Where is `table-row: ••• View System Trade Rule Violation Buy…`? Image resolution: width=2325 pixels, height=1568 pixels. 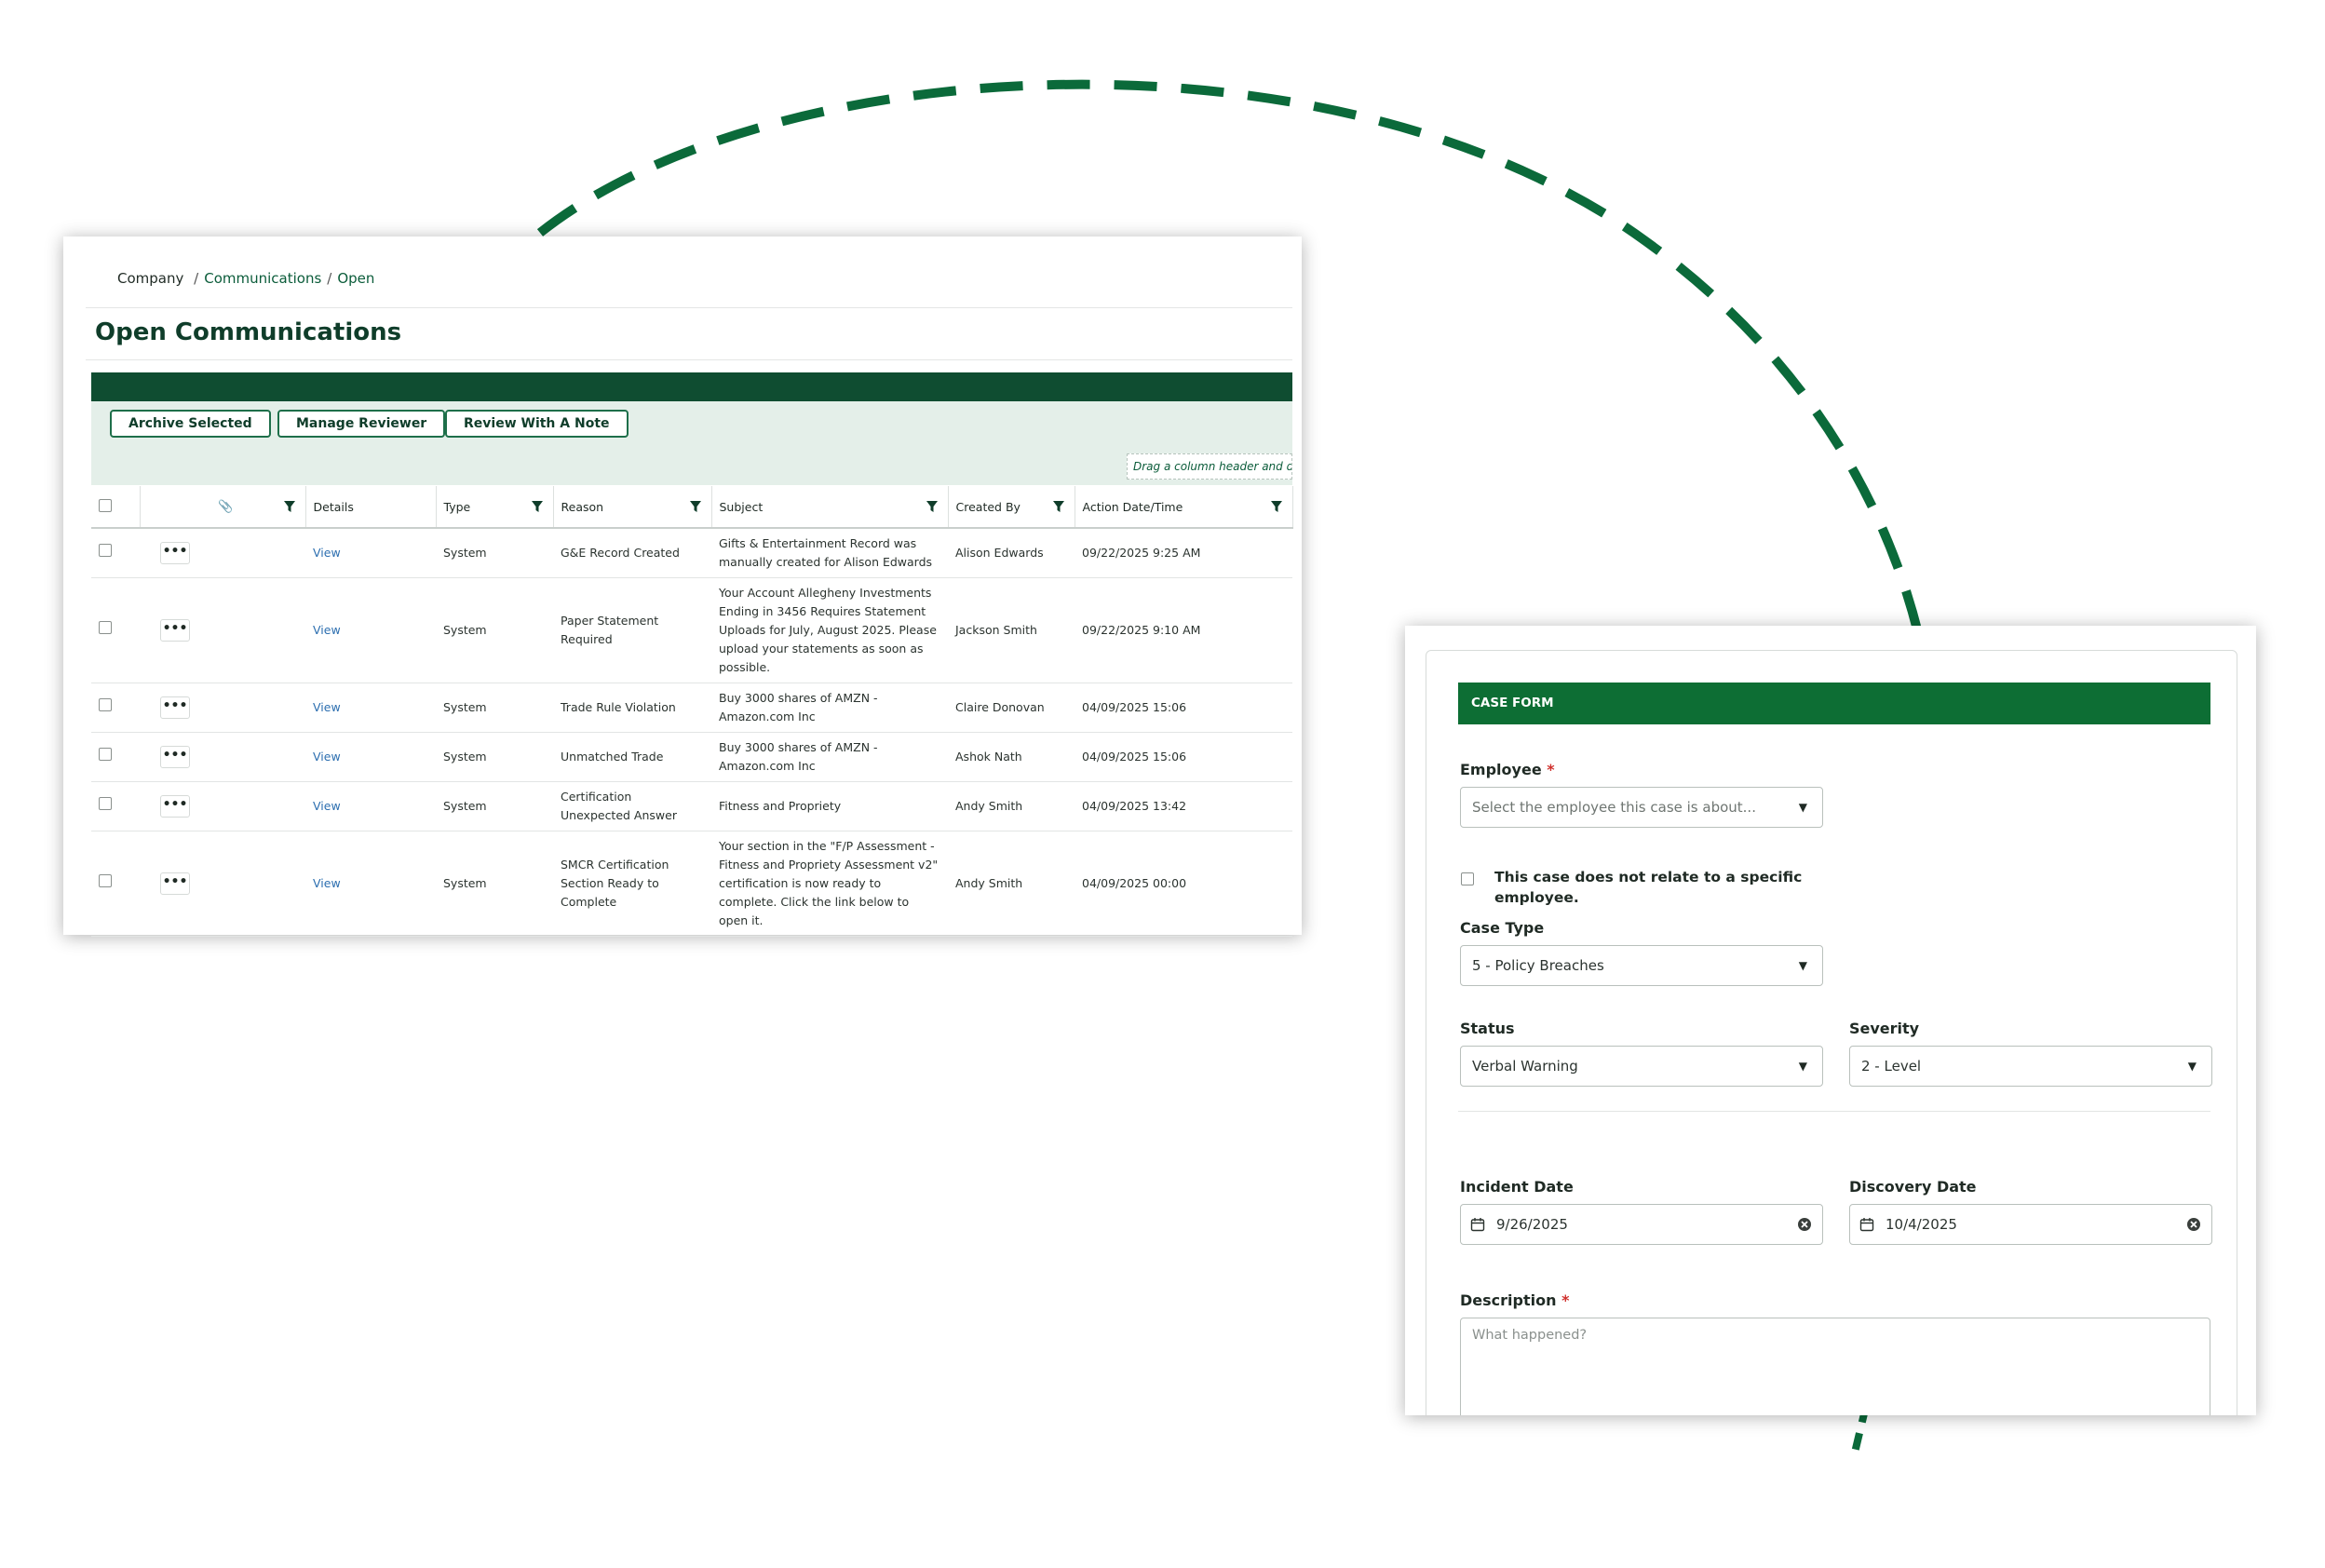
table-row: ••• View System Trade Rule Violation Buy… is located at coordinates (691, 708).